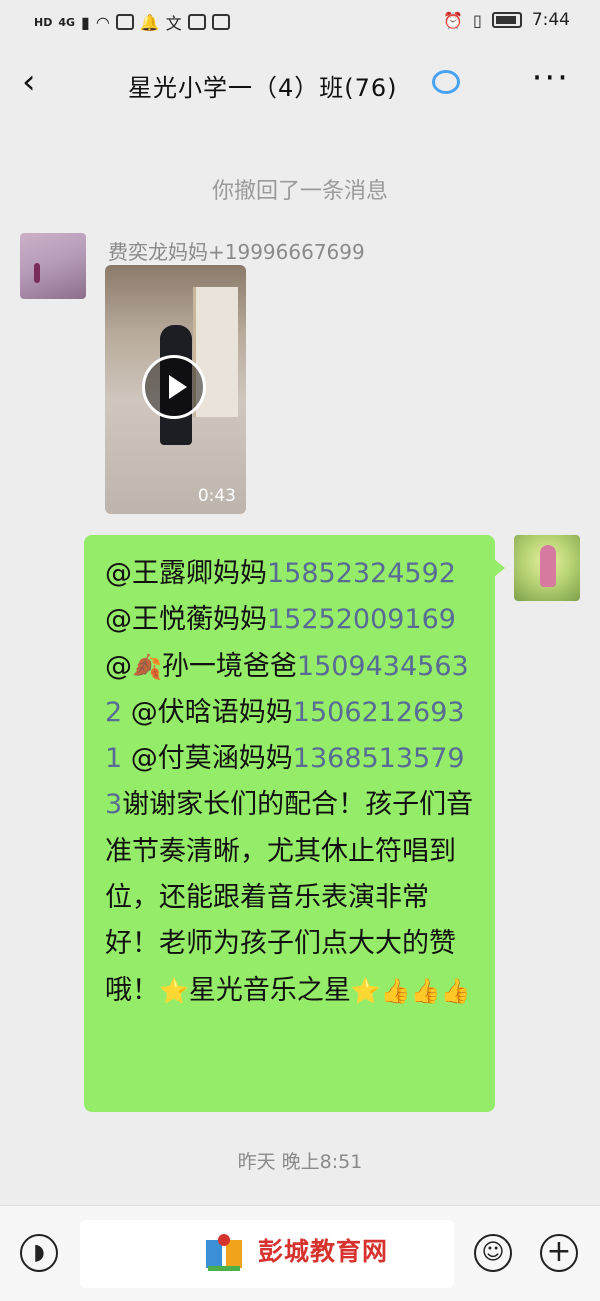 This screenshot has height=1301, width=600. What do you see at coordinates (173, 23) in the screenshot?
I see `translate-icon: 文` at bounding box center [173, 23].